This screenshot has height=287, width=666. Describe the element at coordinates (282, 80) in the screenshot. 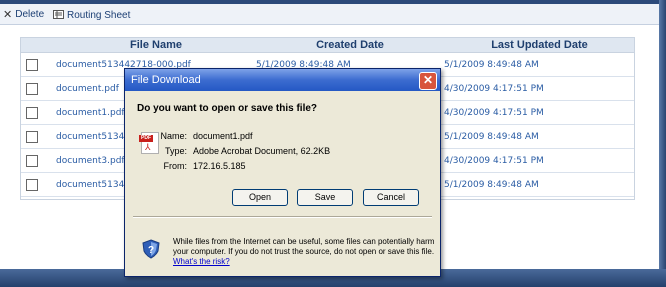

I see `dialog-title-bar: File Download ✕` at that location.